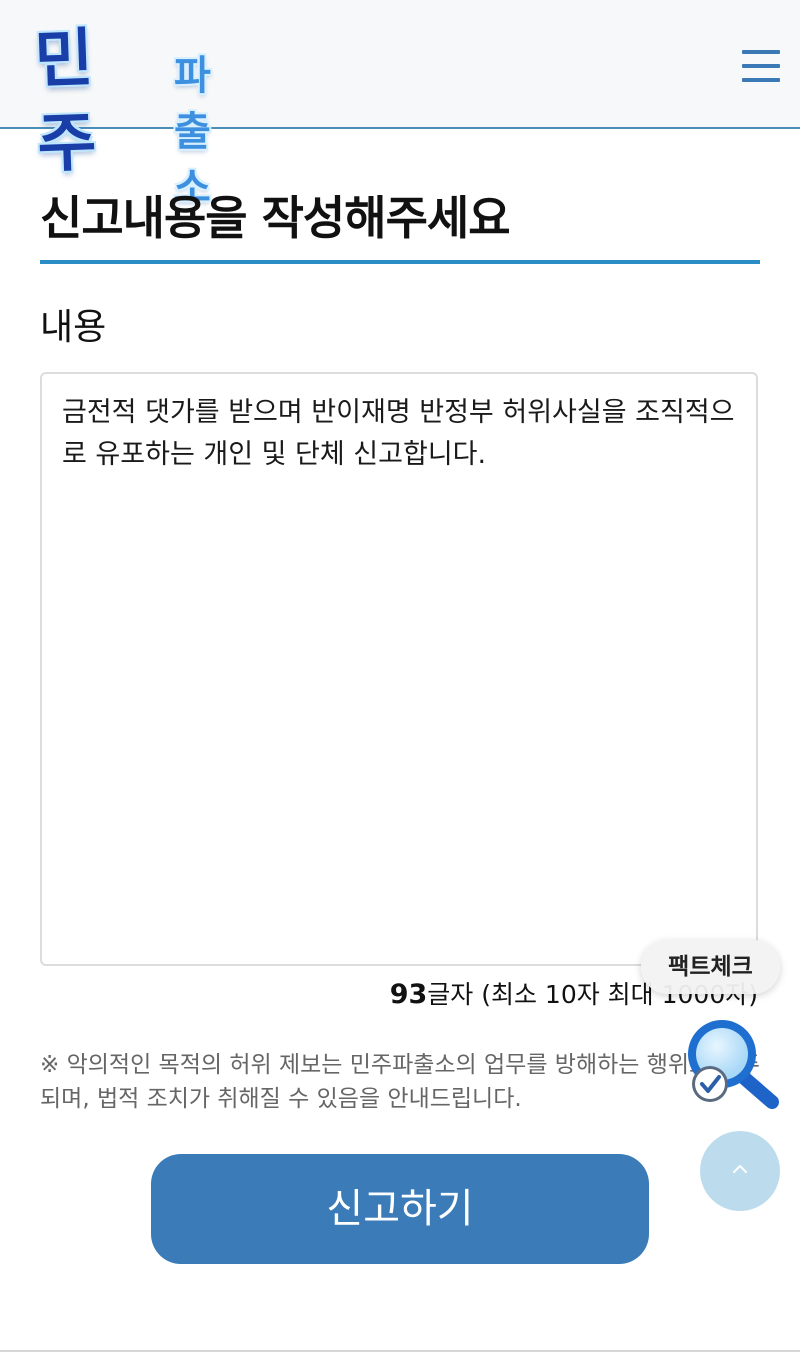  Describe the element at coordinates (400, 1351) in the screenshot. I see `bottom-divider` at that location.